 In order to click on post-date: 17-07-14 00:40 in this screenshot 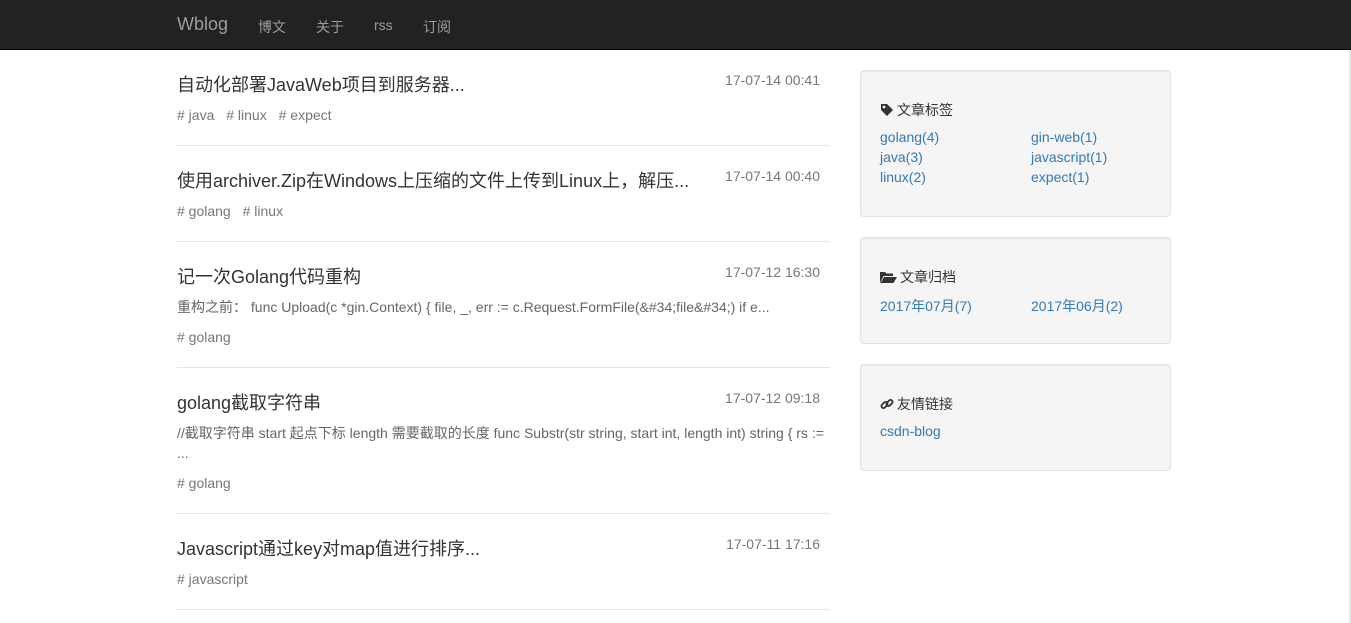, I will do `click(772, 176)`.